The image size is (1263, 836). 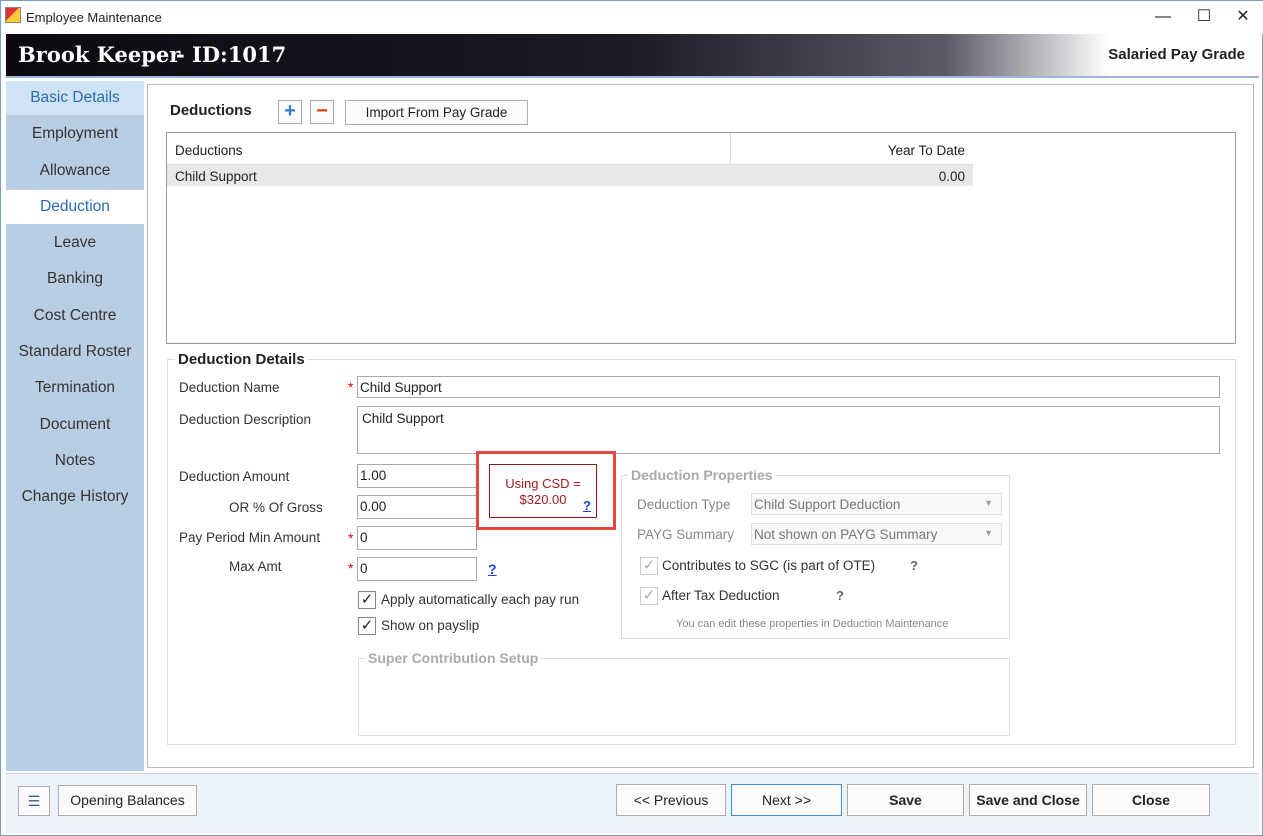 What do you see at coordinates (840, 595) in the screenshot?
I see `after-tax-help-icon: ?` at bounding box center [840, 595].